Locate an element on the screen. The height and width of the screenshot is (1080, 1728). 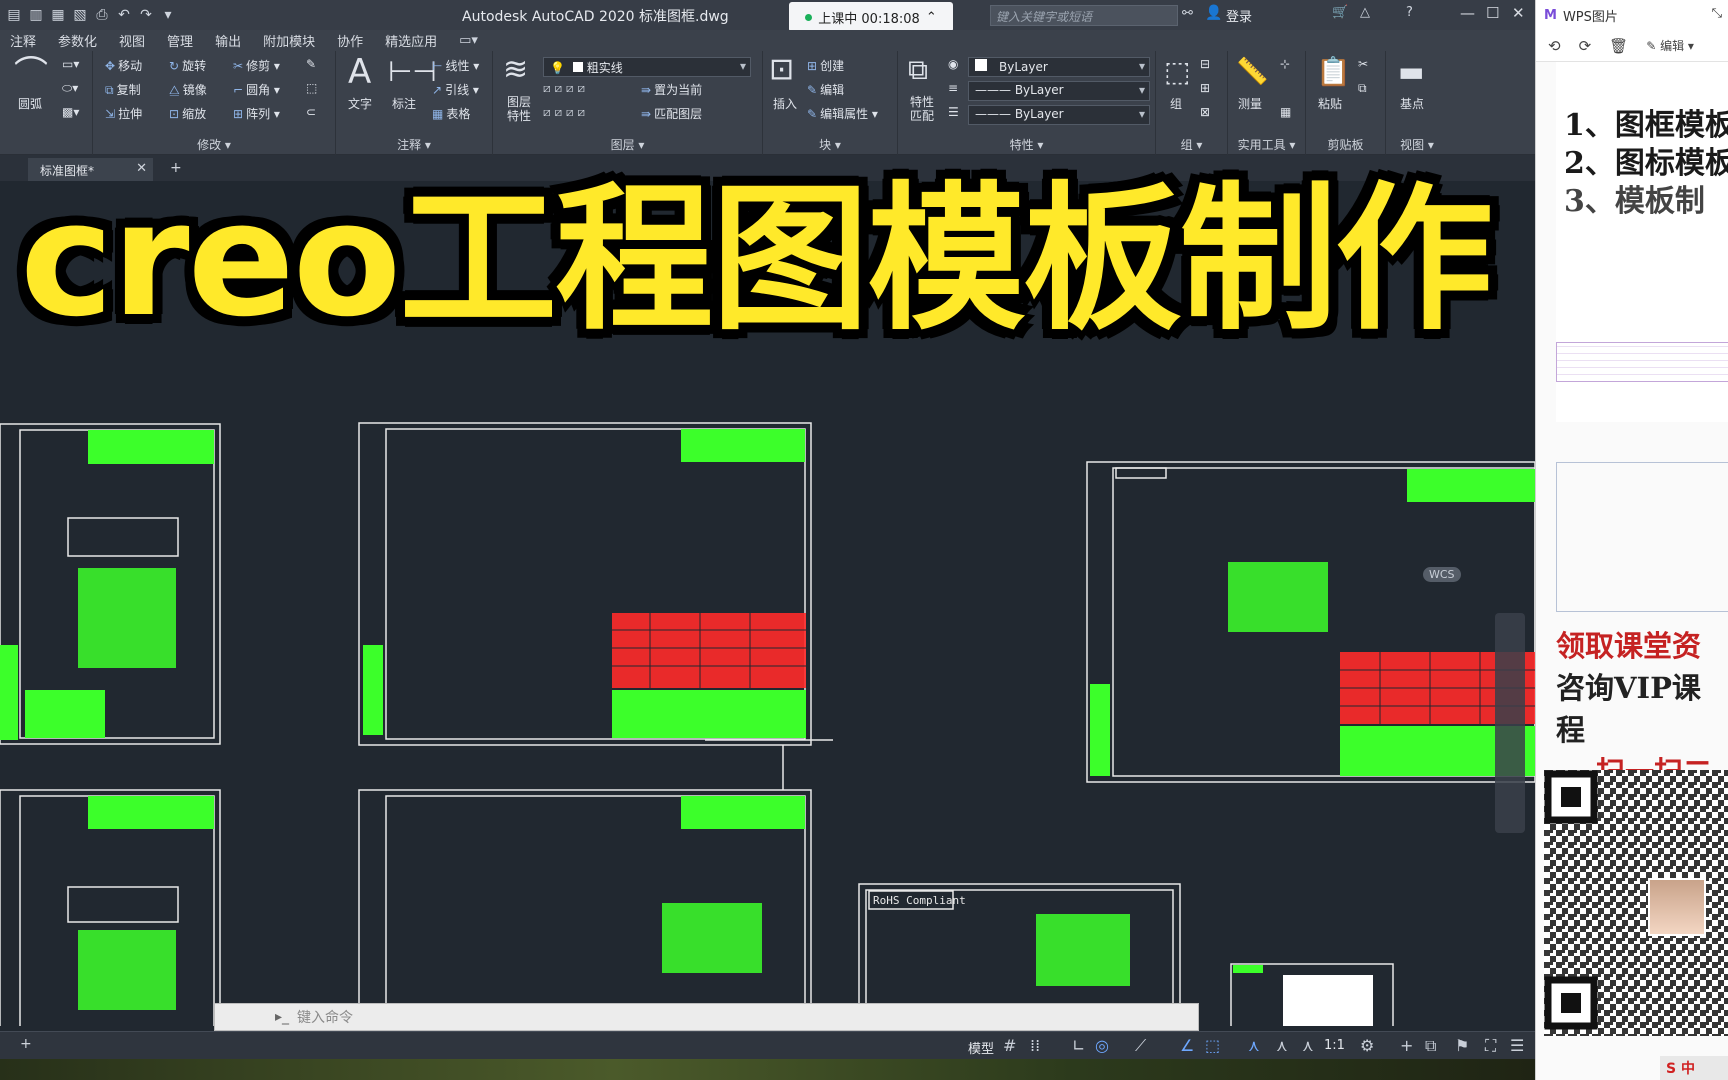
copy-button: ⧉ 复制 is located at coordinates (123, 89).